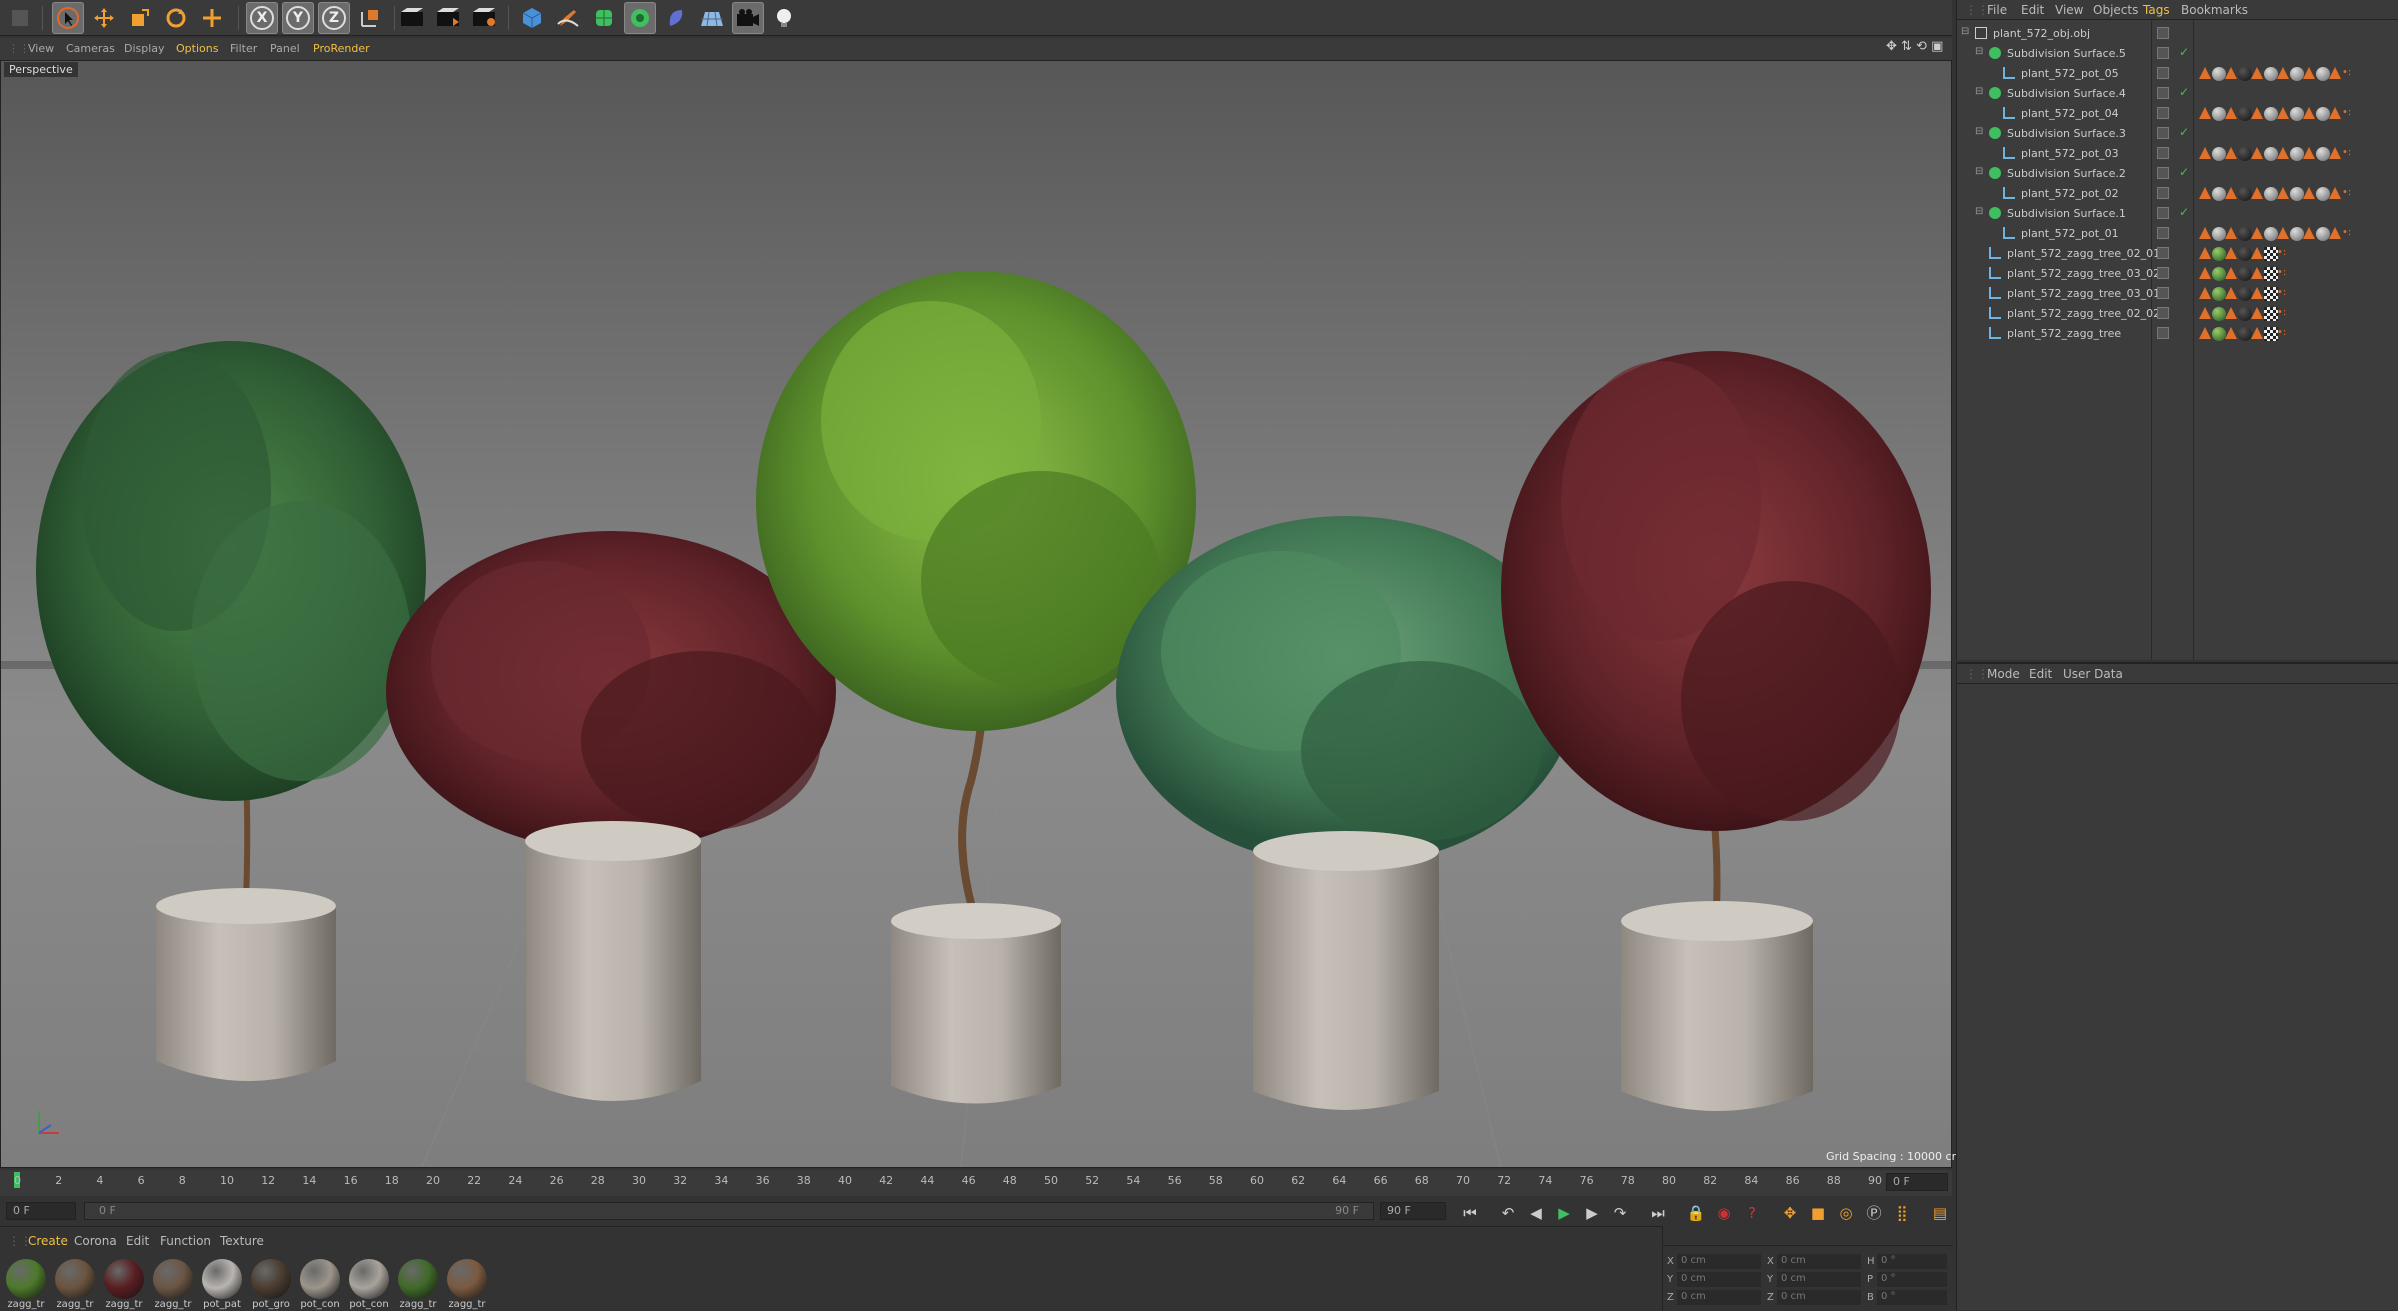  What do you see at coordinates (1752, 1213) in the screenshot?
I see `auto-keying-icon: ?` at bounding box center [1752, 1213].